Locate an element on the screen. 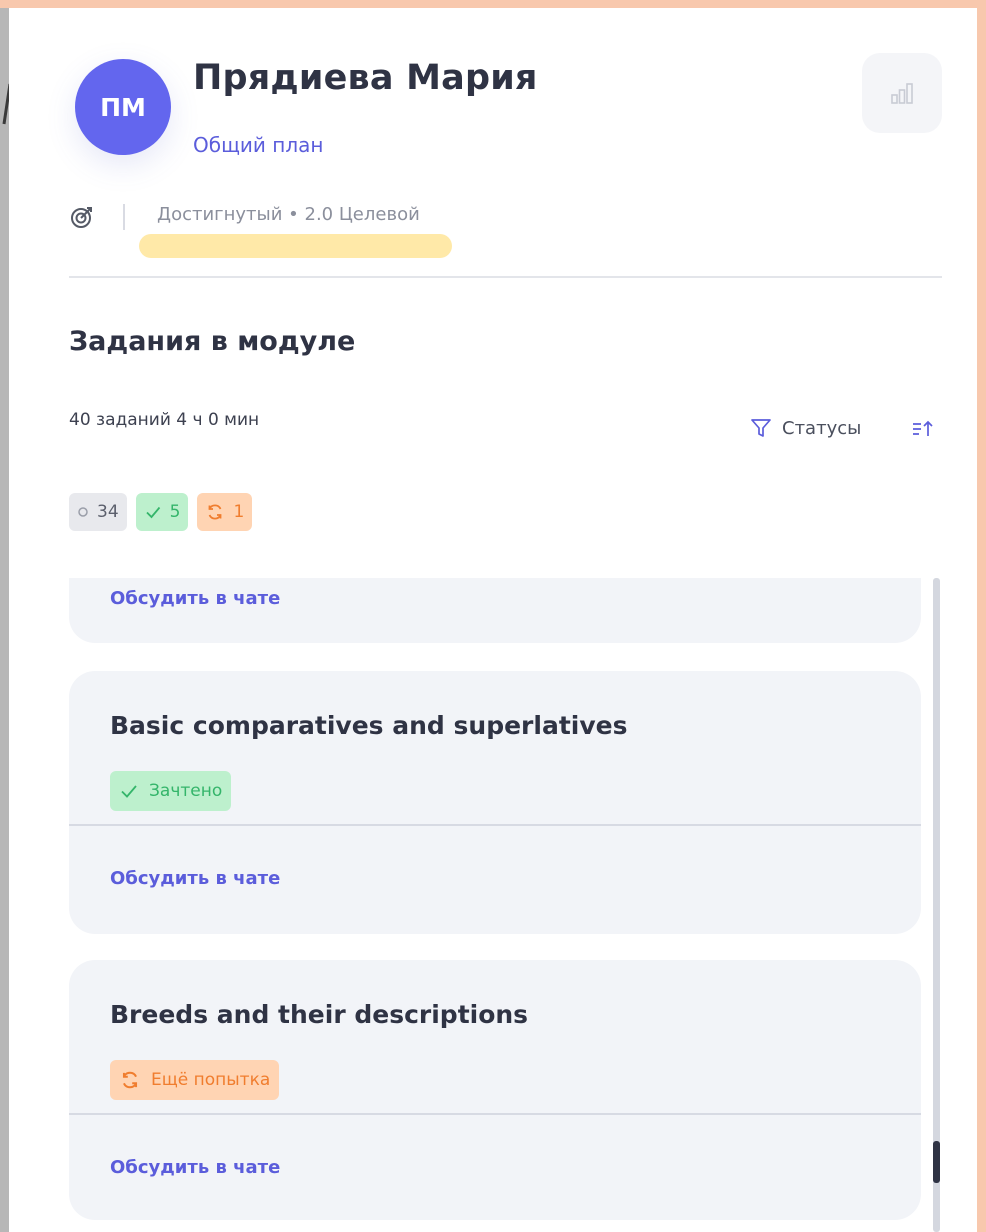  section-title: Задания в модуле is located at coordinates (212, 341).